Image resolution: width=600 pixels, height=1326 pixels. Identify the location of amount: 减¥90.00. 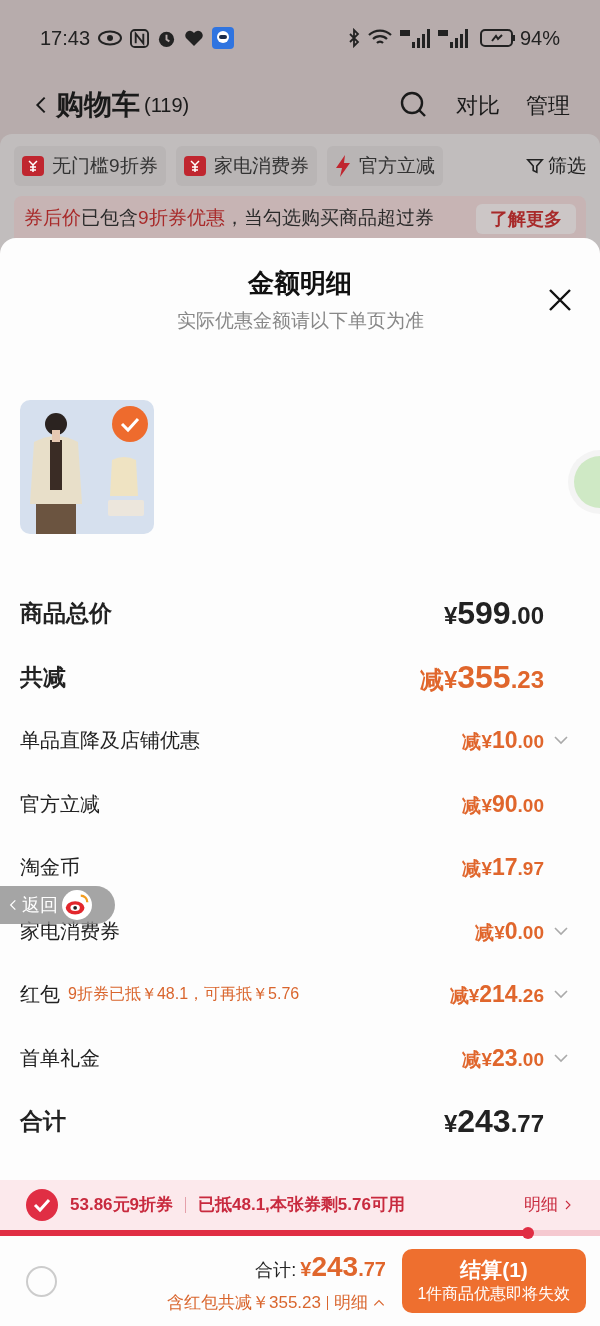
(503, 804).